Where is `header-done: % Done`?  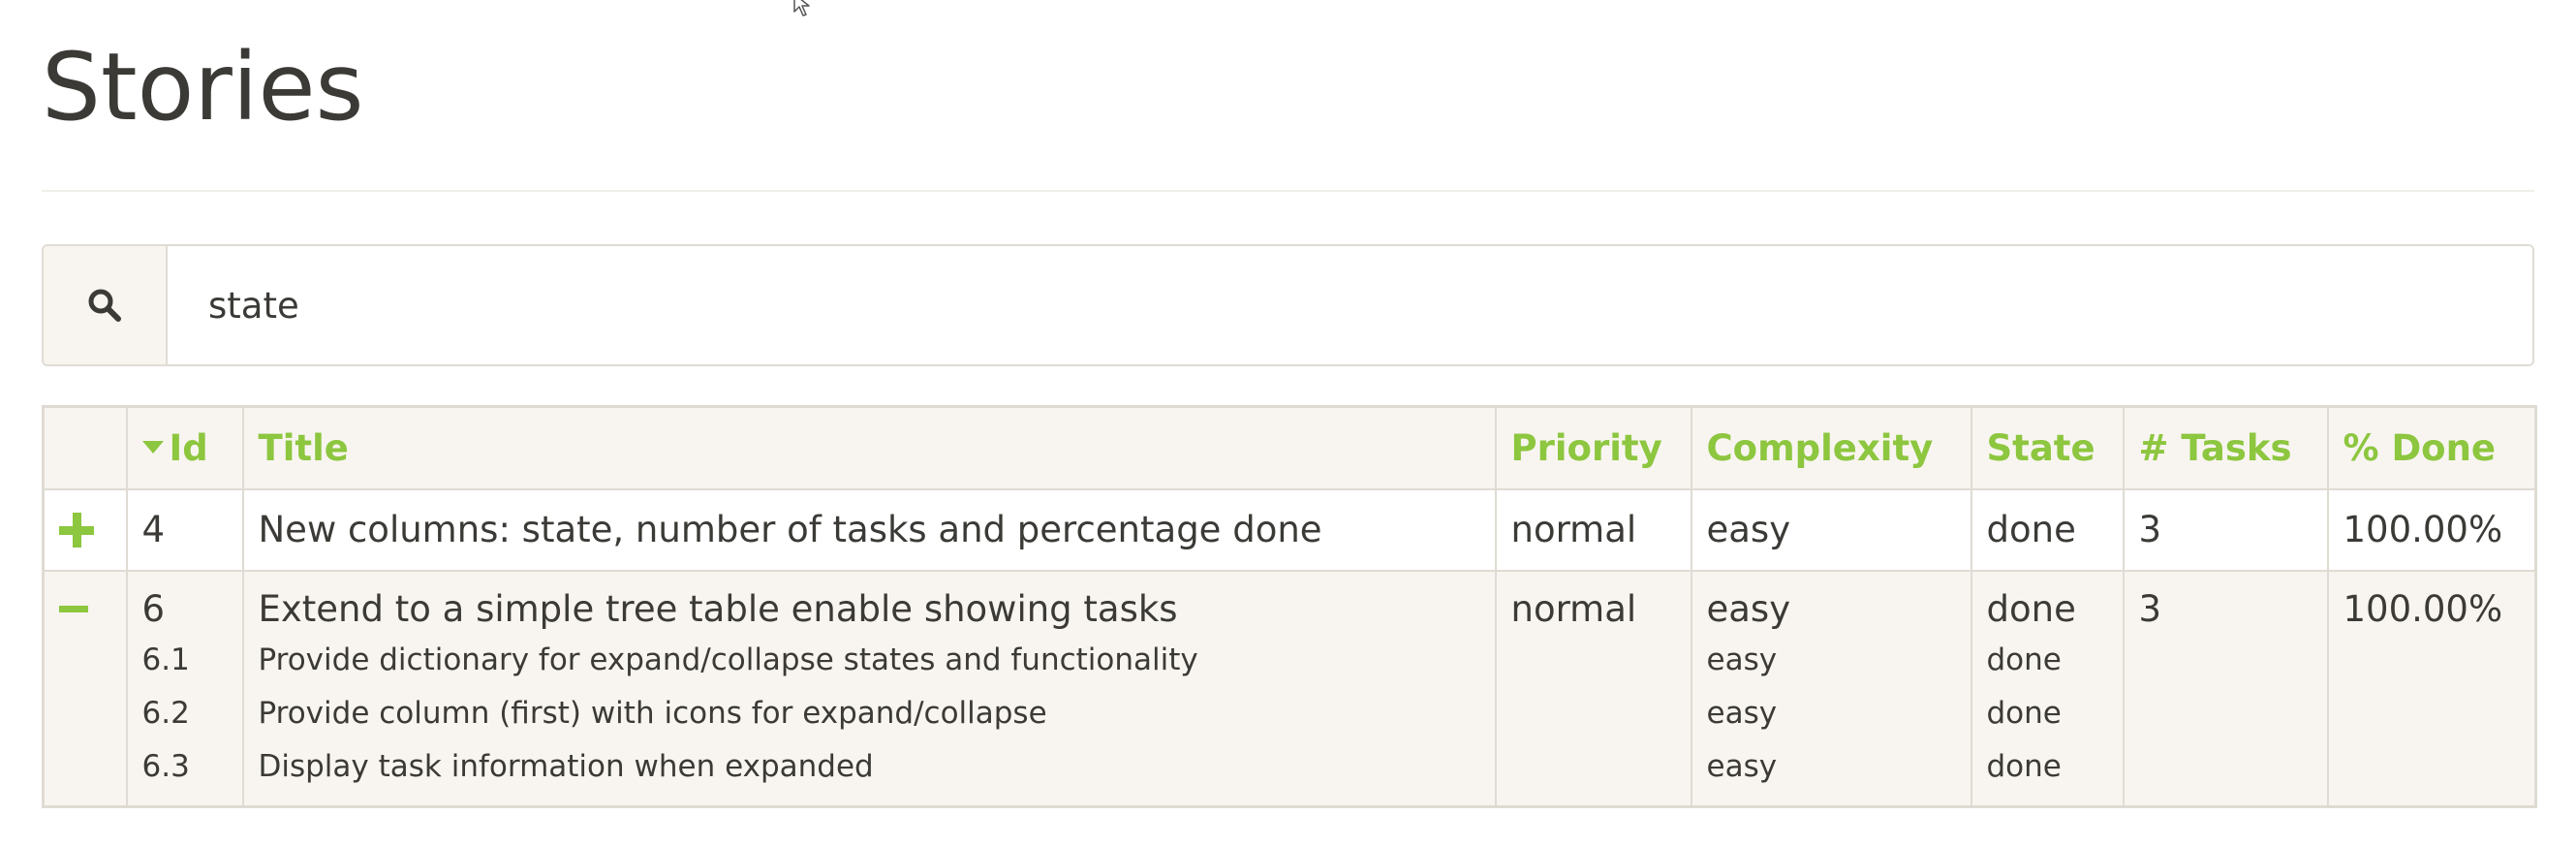 header-done: % Done is located at coordinates (2431, 447).